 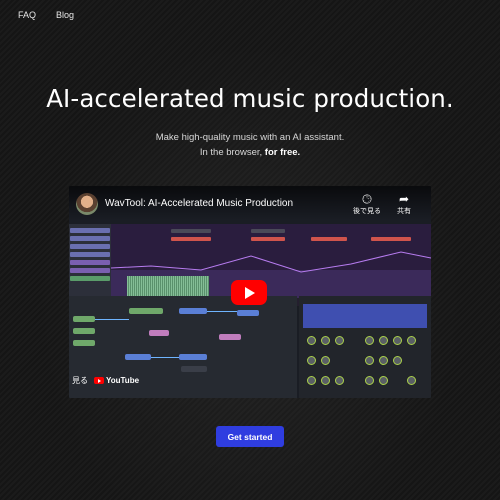 What do you see at coordinates (367, 211) in the screenshot?
I see `watch-later-label: 後で見る` at bounding box center [367, 211].